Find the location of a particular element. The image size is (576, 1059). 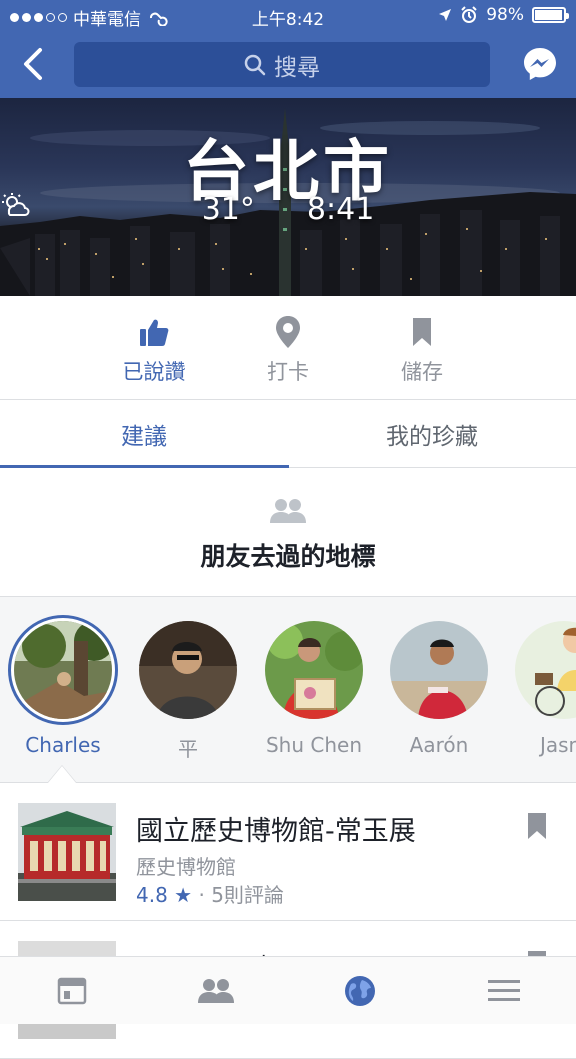

location-pin-icon is located at coordinates (288, 332).